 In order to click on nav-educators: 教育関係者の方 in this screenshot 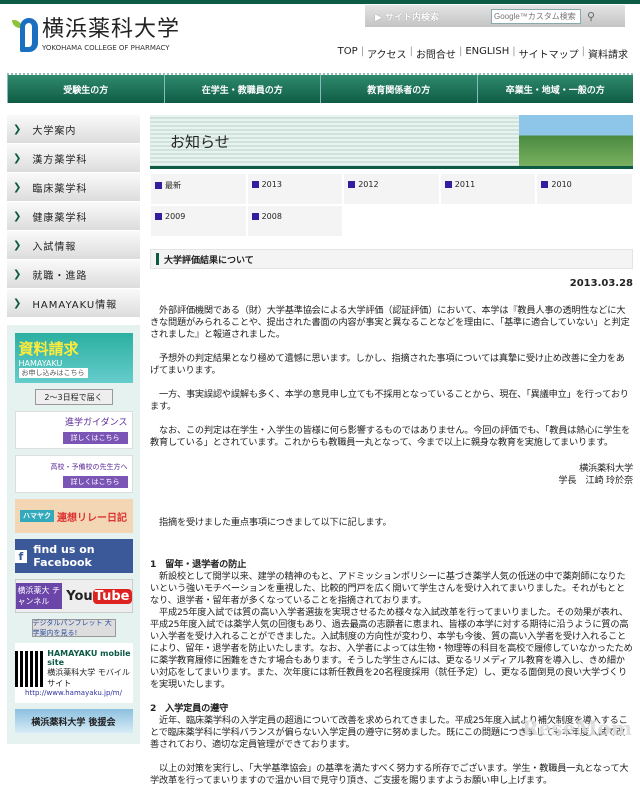, I will do `click(398, 89)`.